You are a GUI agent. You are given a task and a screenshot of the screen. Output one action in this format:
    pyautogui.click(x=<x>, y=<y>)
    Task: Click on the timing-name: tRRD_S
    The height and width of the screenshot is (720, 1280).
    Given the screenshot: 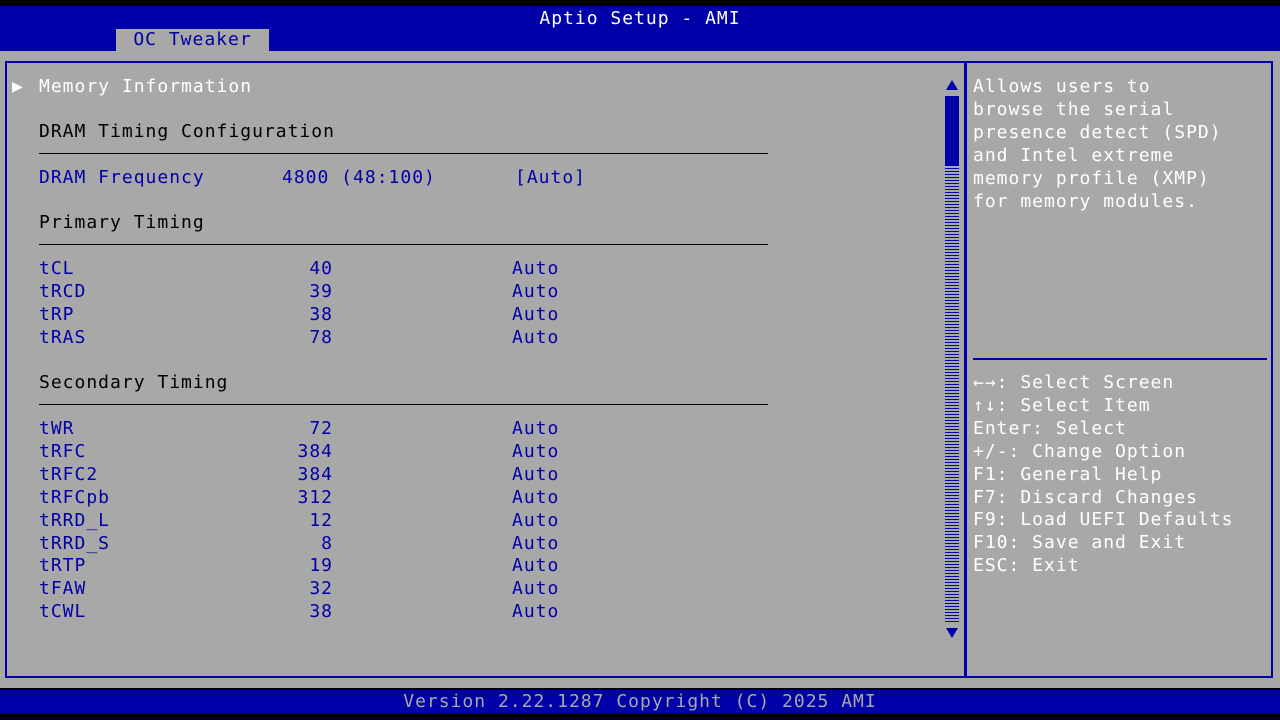 What is the action you would take?
    pyautogui.click(x=74, y=543)
    